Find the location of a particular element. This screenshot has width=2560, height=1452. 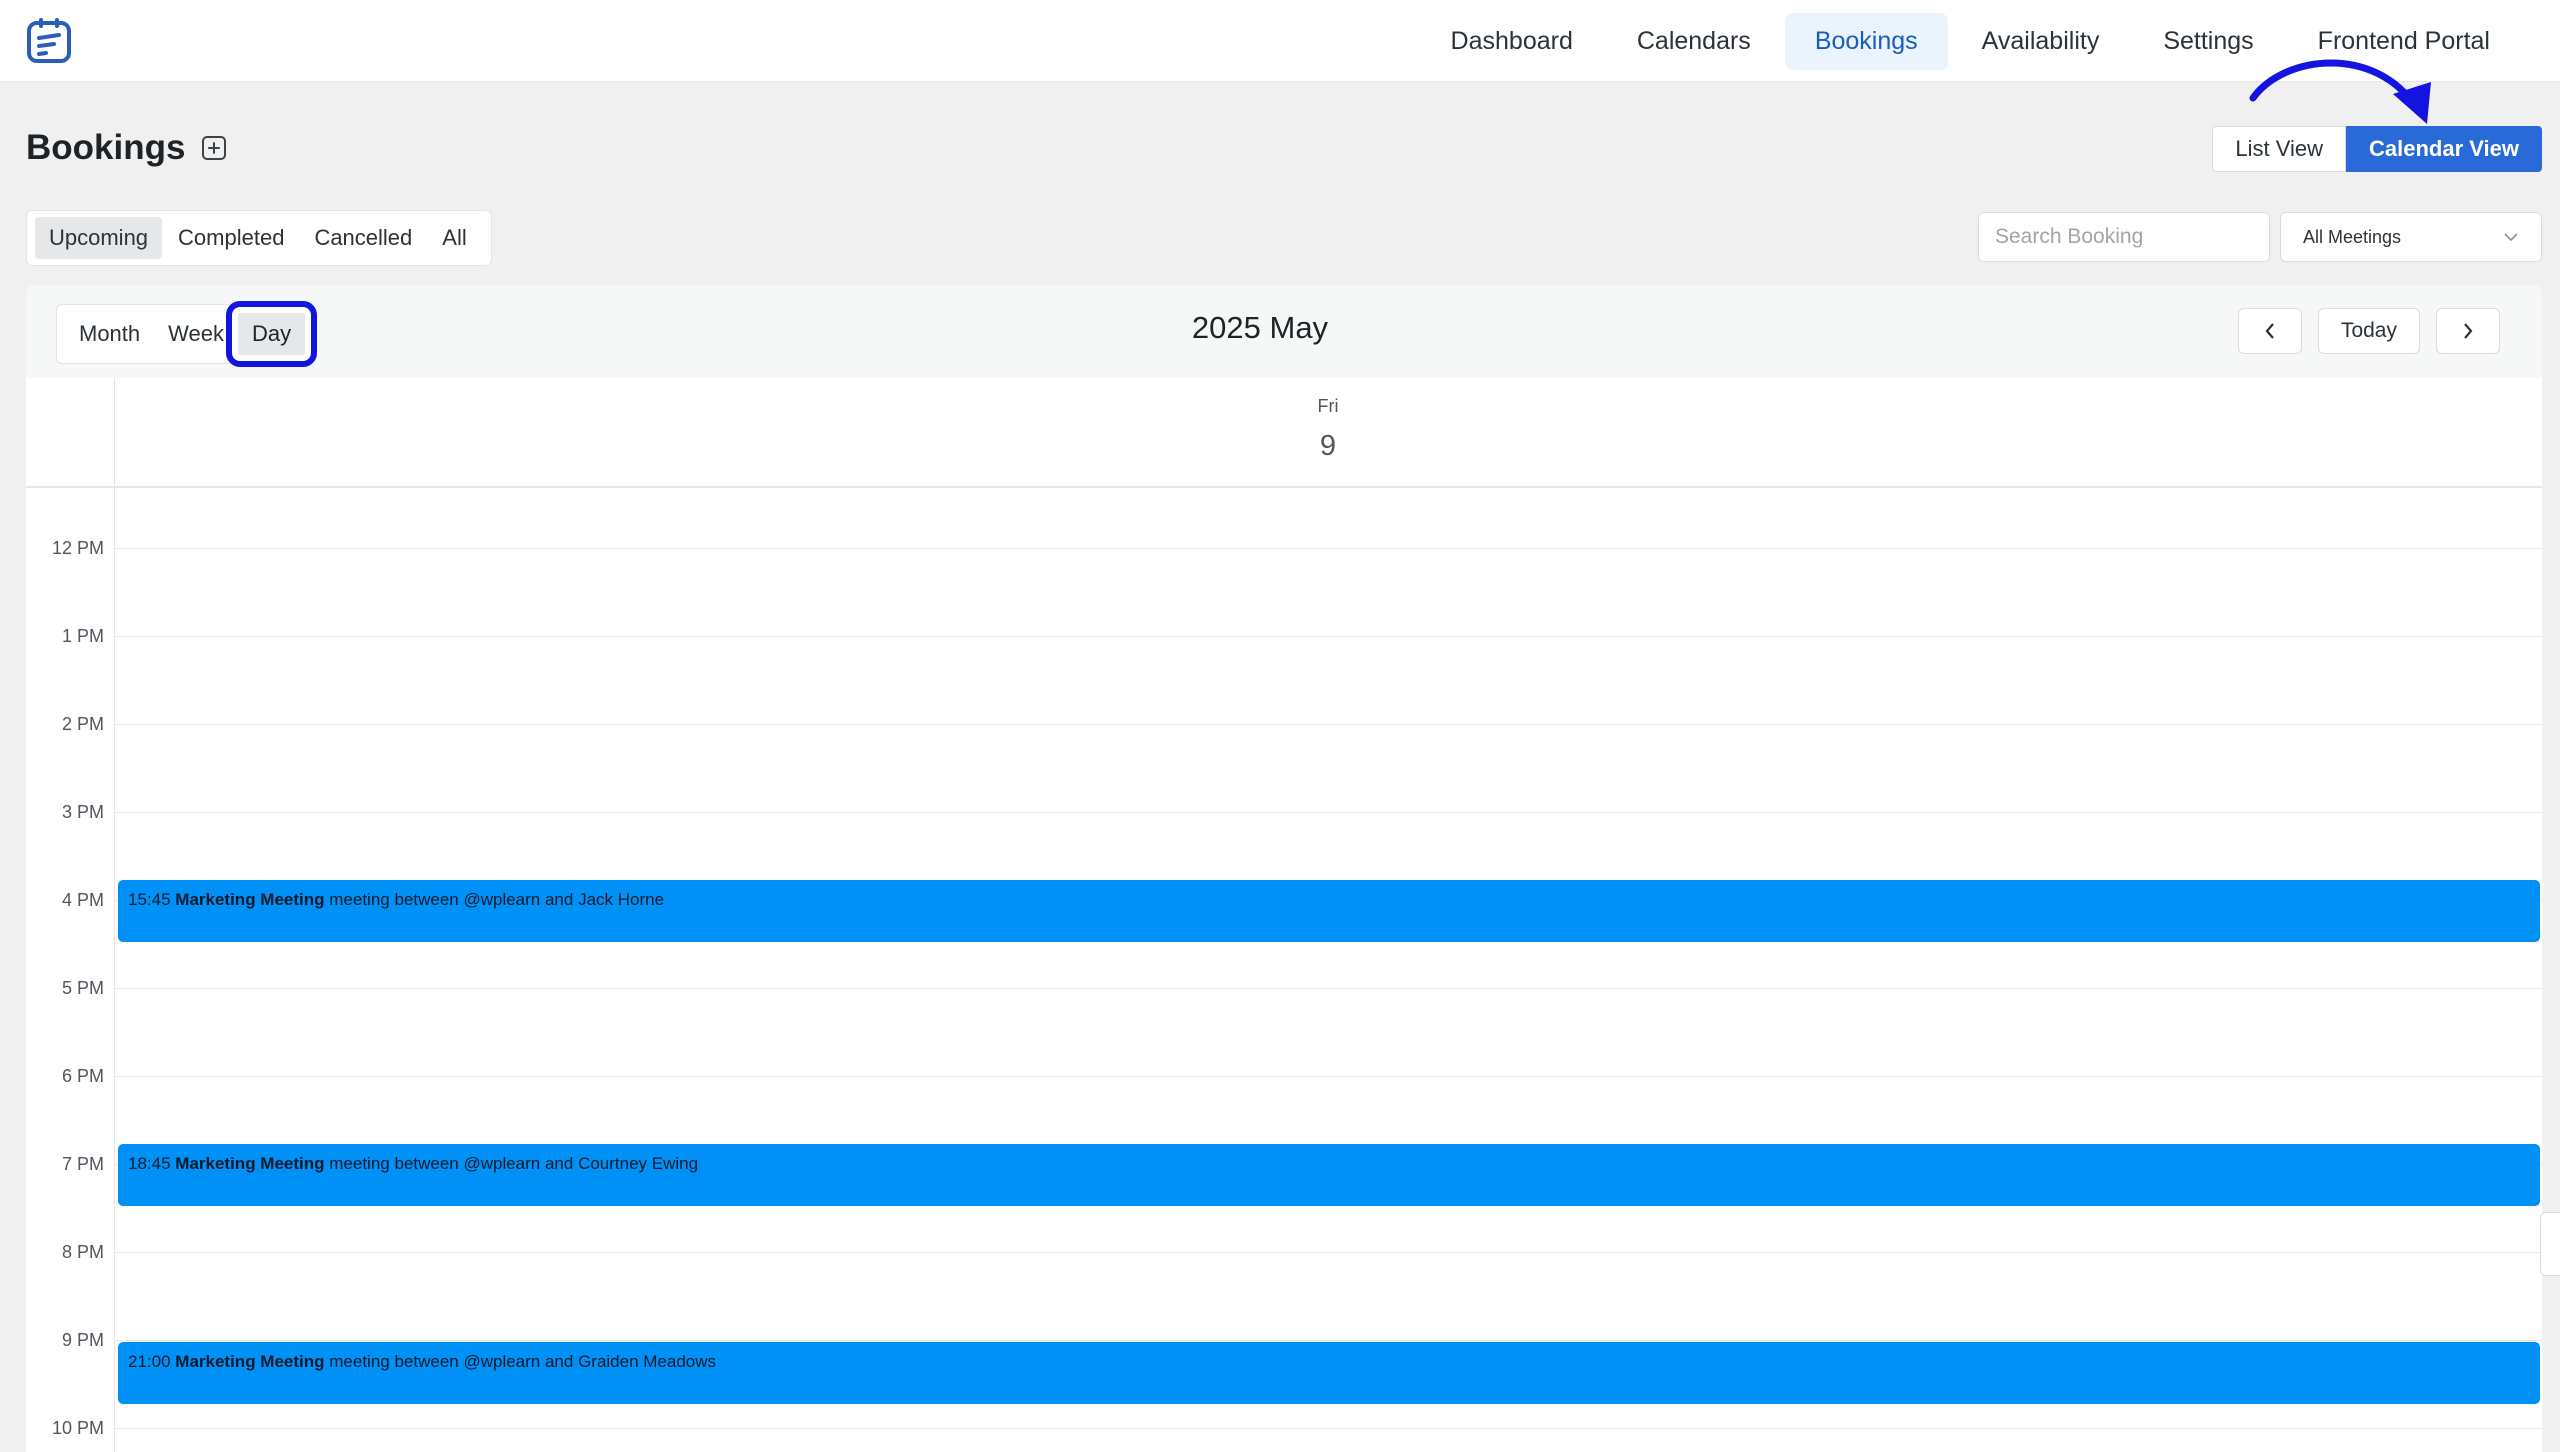

prev-button is located at coordinates (2269, 331).